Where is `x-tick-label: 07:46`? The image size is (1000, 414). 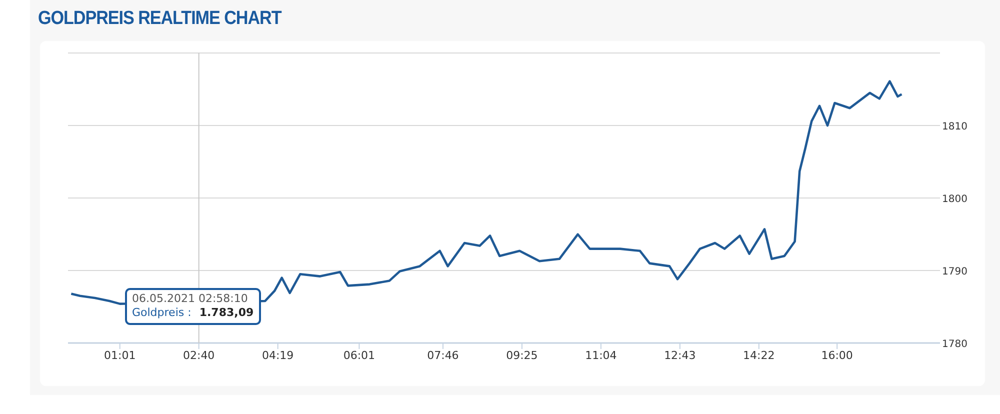 x-tick-label: 07:46 is located at coordinates (443, 355).